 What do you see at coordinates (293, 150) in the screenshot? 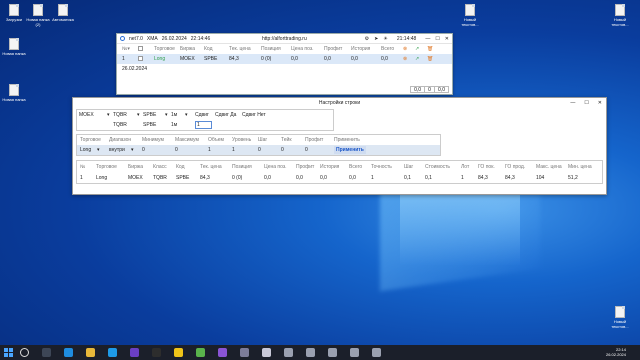
I see `take-input: 0` at bounding box center [293, 150].